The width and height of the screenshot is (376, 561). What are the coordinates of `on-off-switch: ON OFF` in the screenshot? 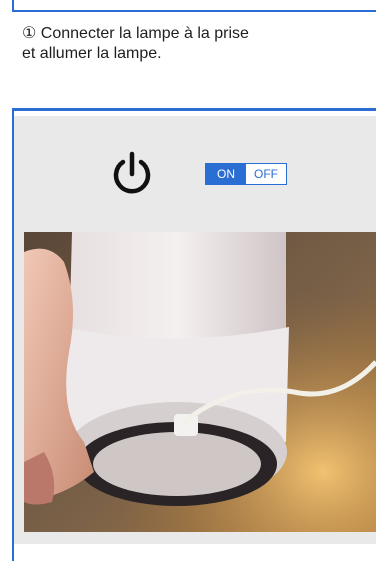 It's located at (246, 174).